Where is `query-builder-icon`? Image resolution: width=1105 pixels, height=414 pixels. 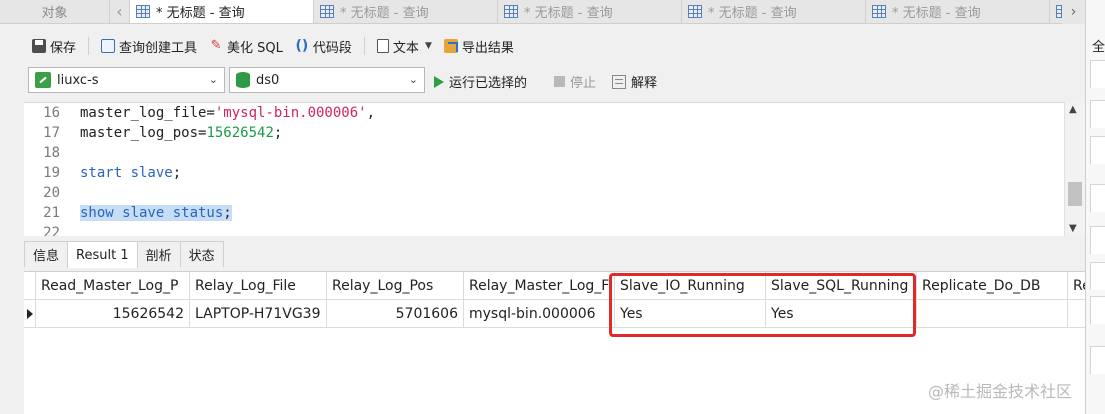
query-builder-icon is located at coordinates (108, 46).